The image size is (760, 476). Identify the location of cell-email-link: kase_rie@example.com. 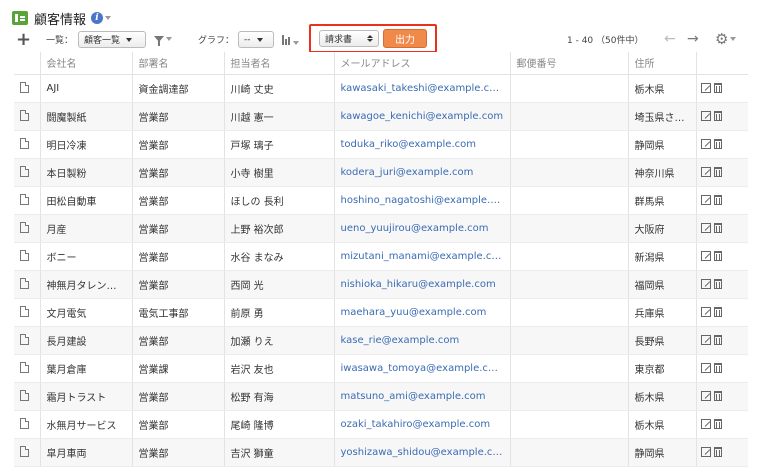
(421, 340).